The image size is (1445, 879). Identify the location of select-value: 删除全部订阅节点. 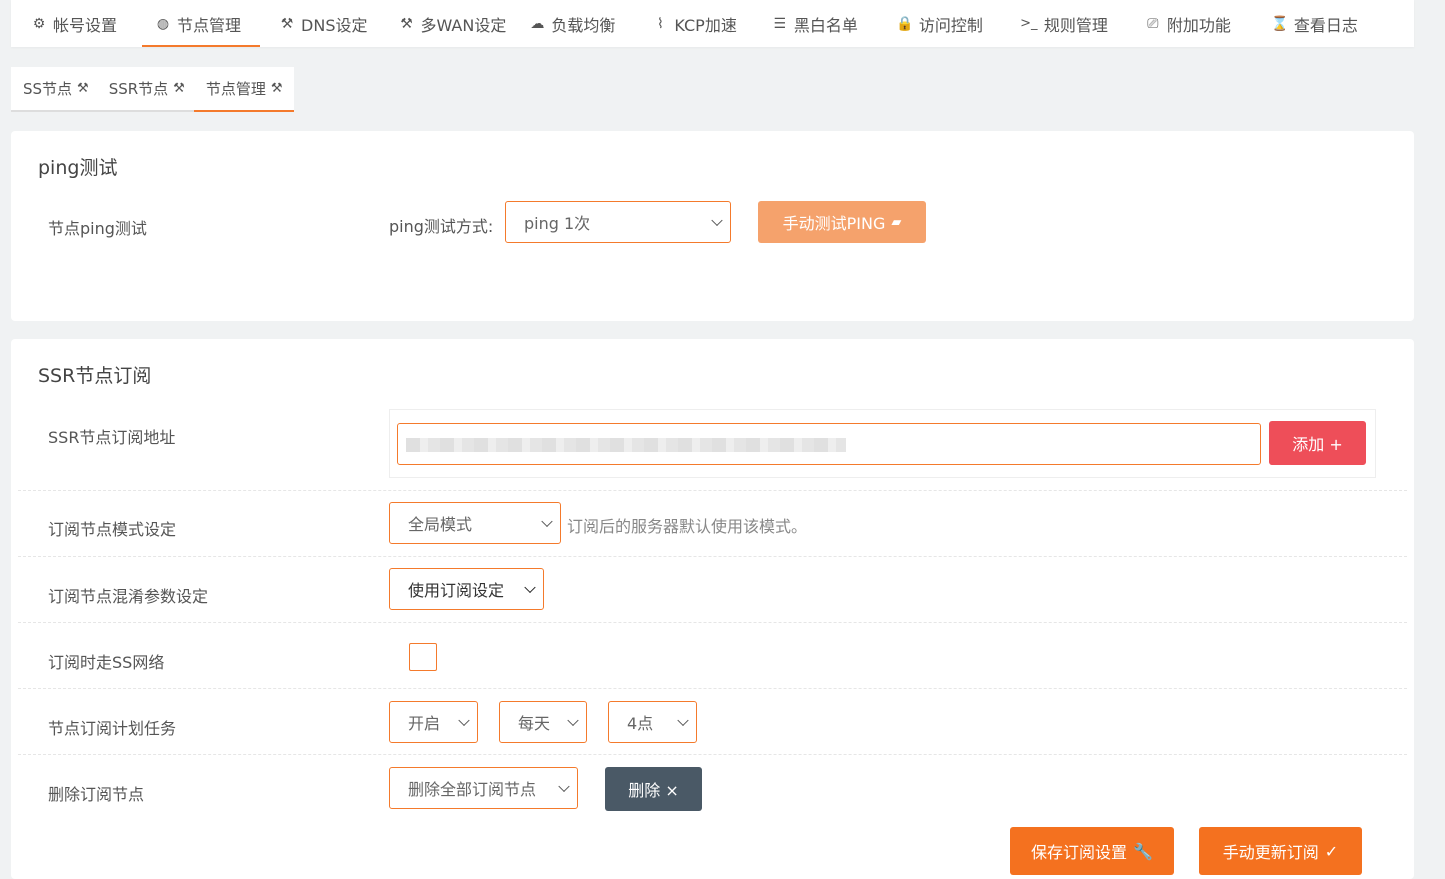
(472, 789).